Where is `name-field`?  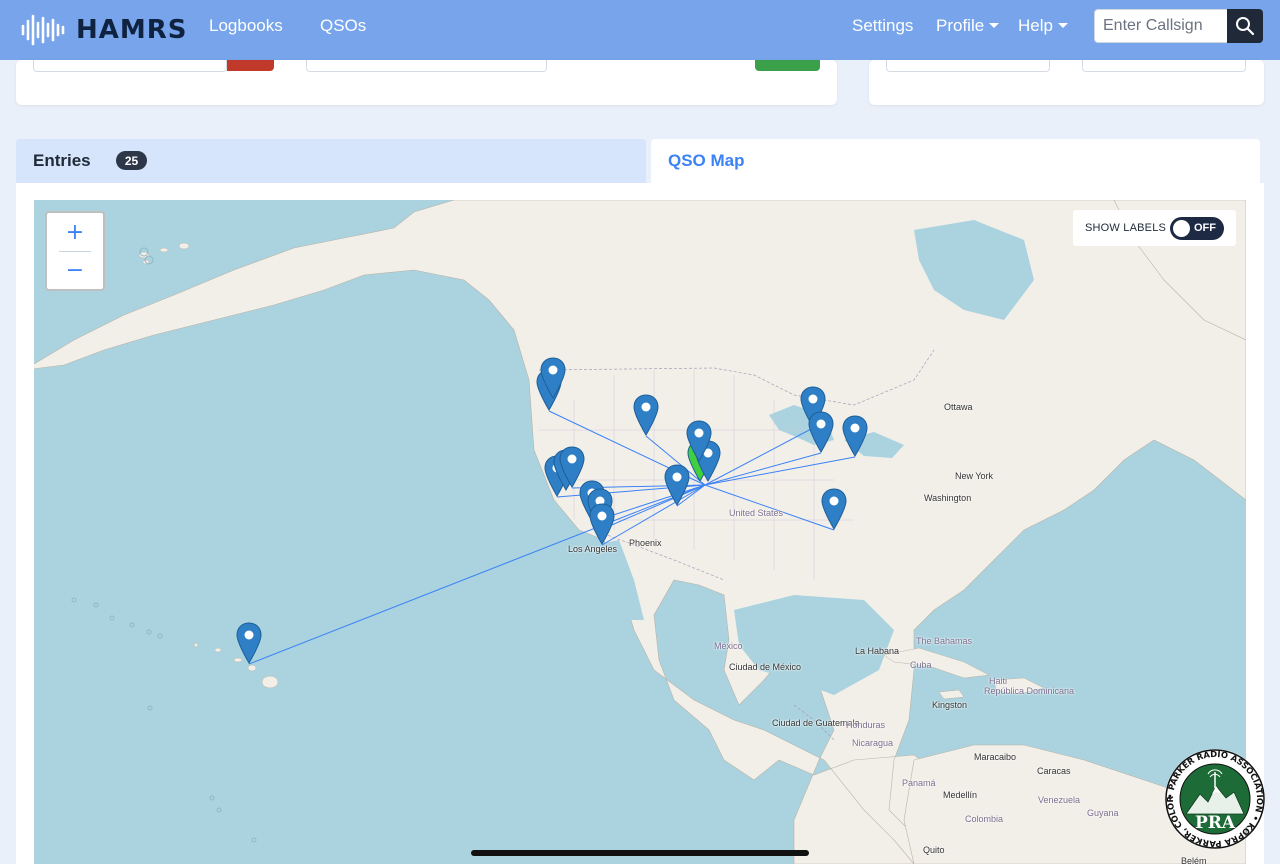 name-field is located at coordinates (426, 66).